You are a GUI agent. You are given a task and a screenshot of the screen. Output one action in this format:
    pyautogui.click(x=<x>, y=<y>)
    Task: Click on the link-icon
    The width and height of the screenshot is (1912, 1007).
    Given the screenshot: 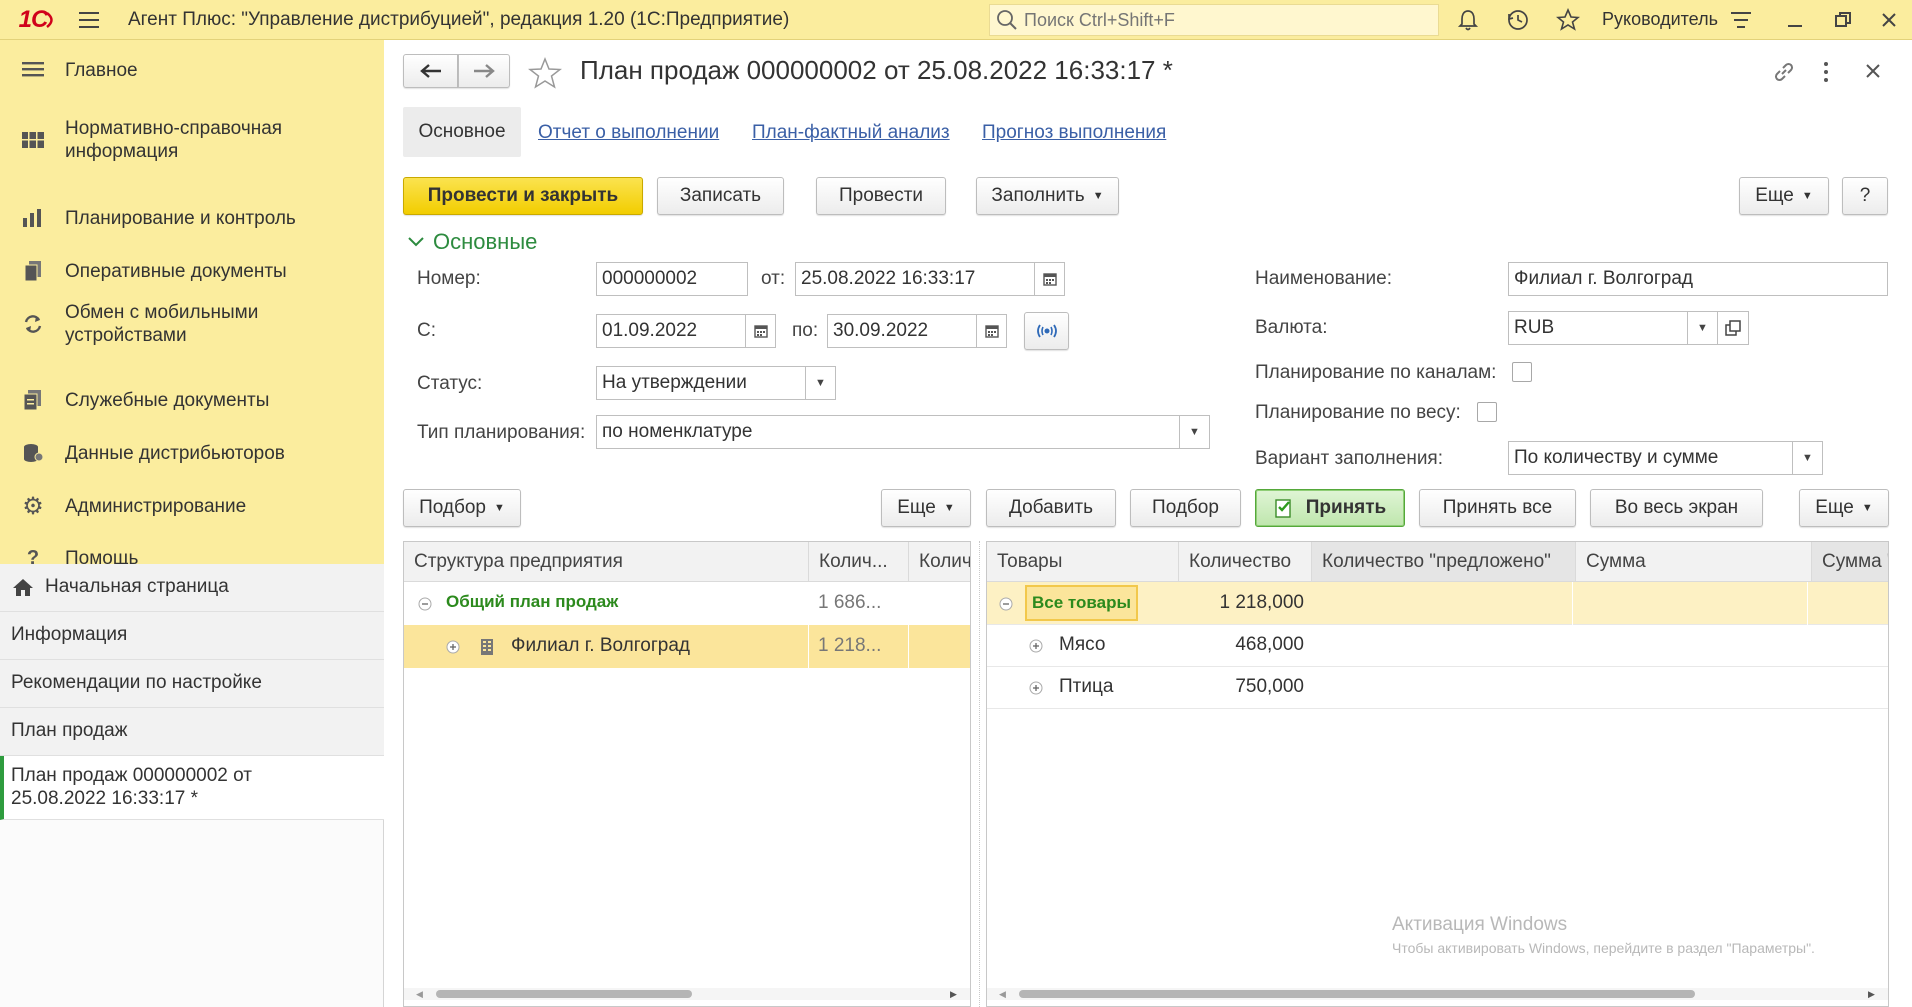 What is the action you would take?
    pyautogui.click(x=1784, y=74)
    